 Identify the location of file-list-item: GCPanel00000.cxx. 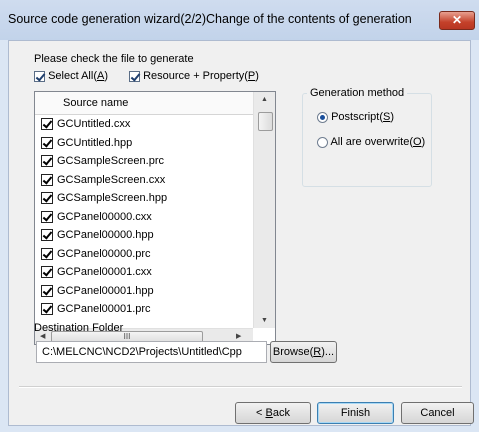
(96, 217).